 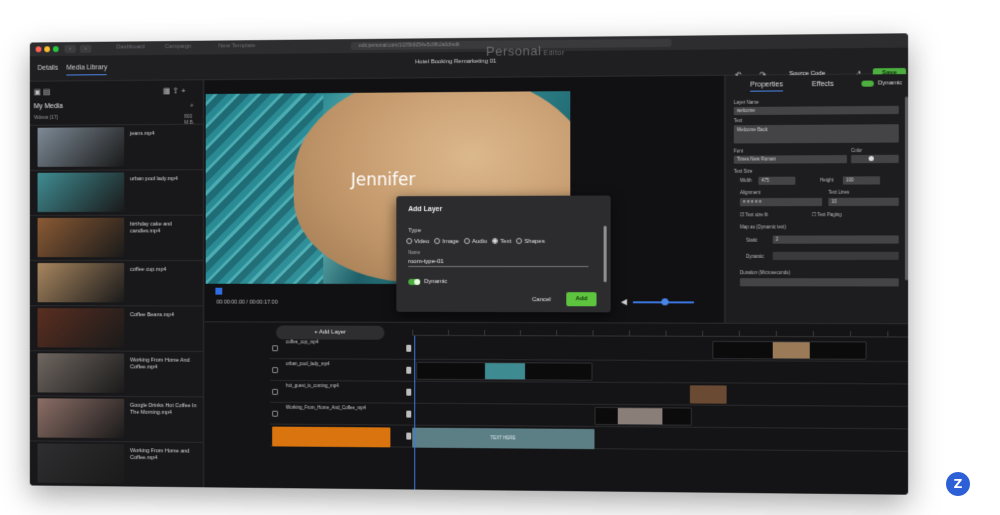 I want to click on track-label: Working_From_Home_And_Coffee_mp4, so click(x=326, y=408).